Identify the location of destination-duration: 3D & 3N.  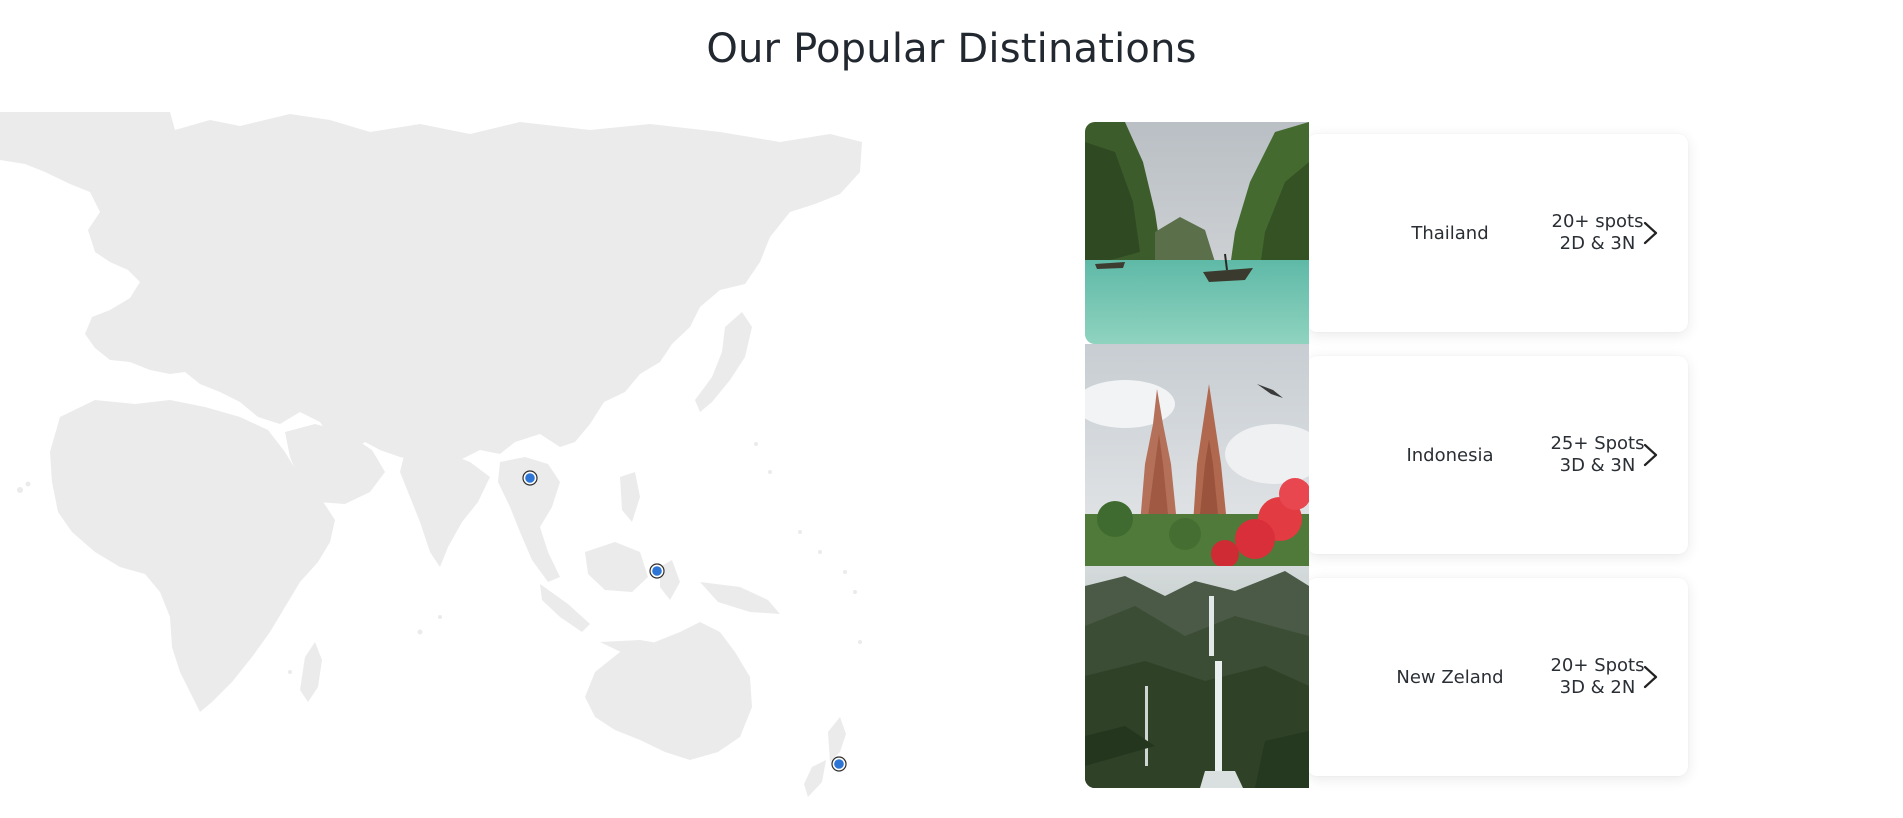
(1597, 465).